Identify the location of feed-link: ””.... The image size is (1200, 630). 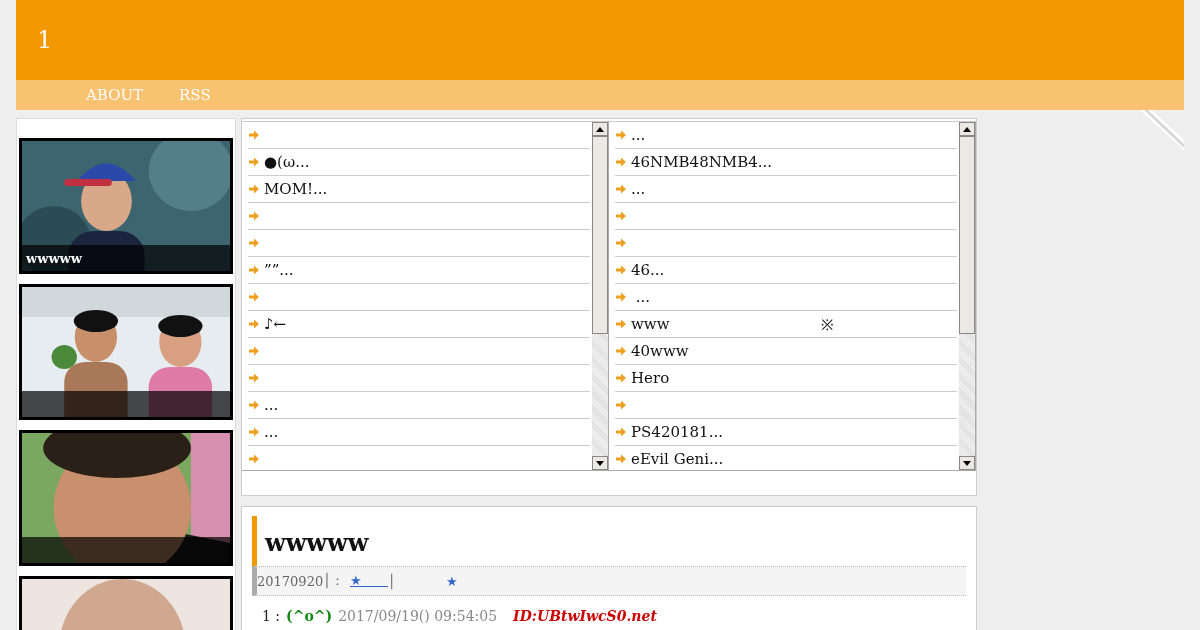
(419, 270).